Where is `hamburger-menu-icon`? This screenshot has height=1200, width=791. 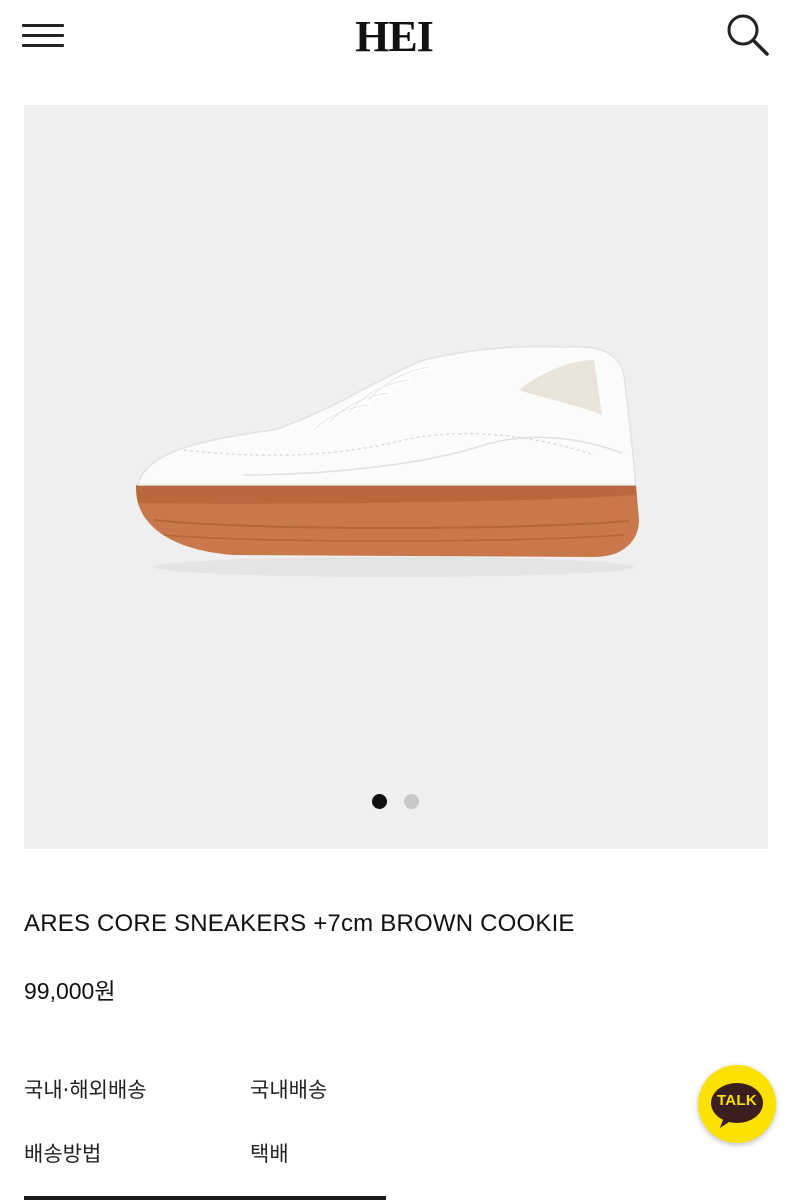
hamburger-menu-icon is located at coordinates (43, 36).